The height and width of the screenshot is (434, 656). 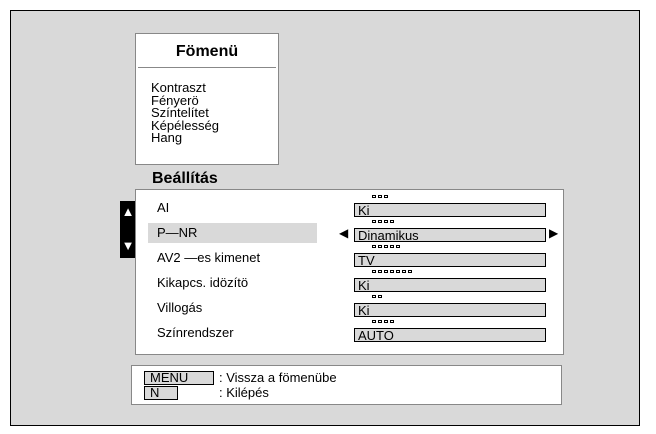 I want to click on n-key-button: N, so click(x=161, y=393).